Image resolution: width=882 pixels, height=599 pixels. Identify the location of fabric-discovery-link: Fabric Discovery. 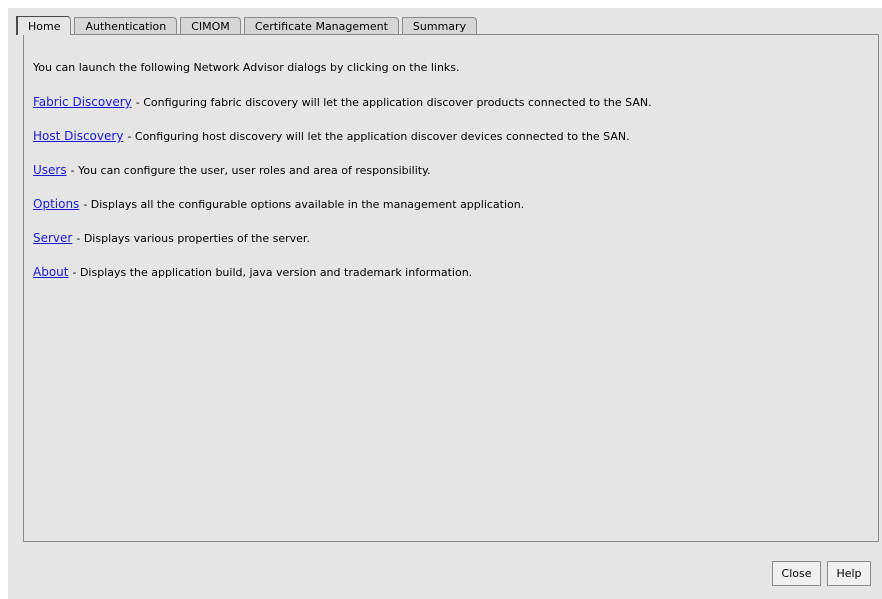
(82, 102).